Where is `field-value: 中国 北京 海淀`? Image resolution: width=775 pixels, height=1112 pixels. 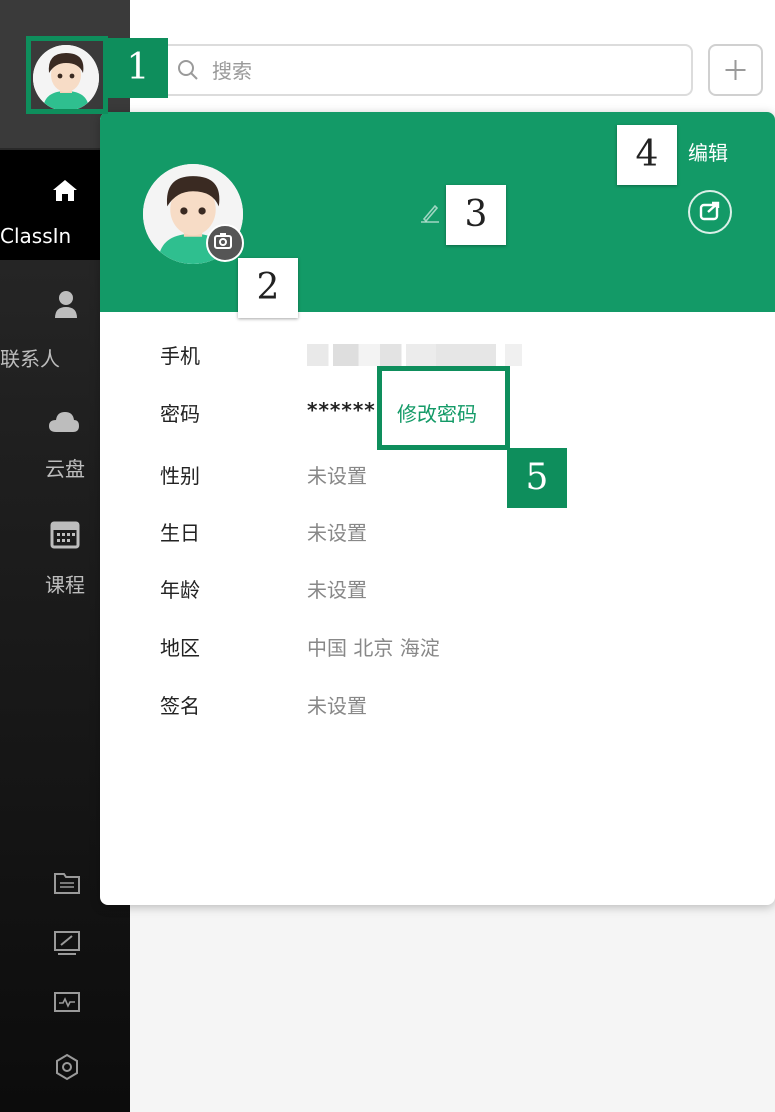 field-value: 中国 北京 海淀 is located at coordinates (373, 648).